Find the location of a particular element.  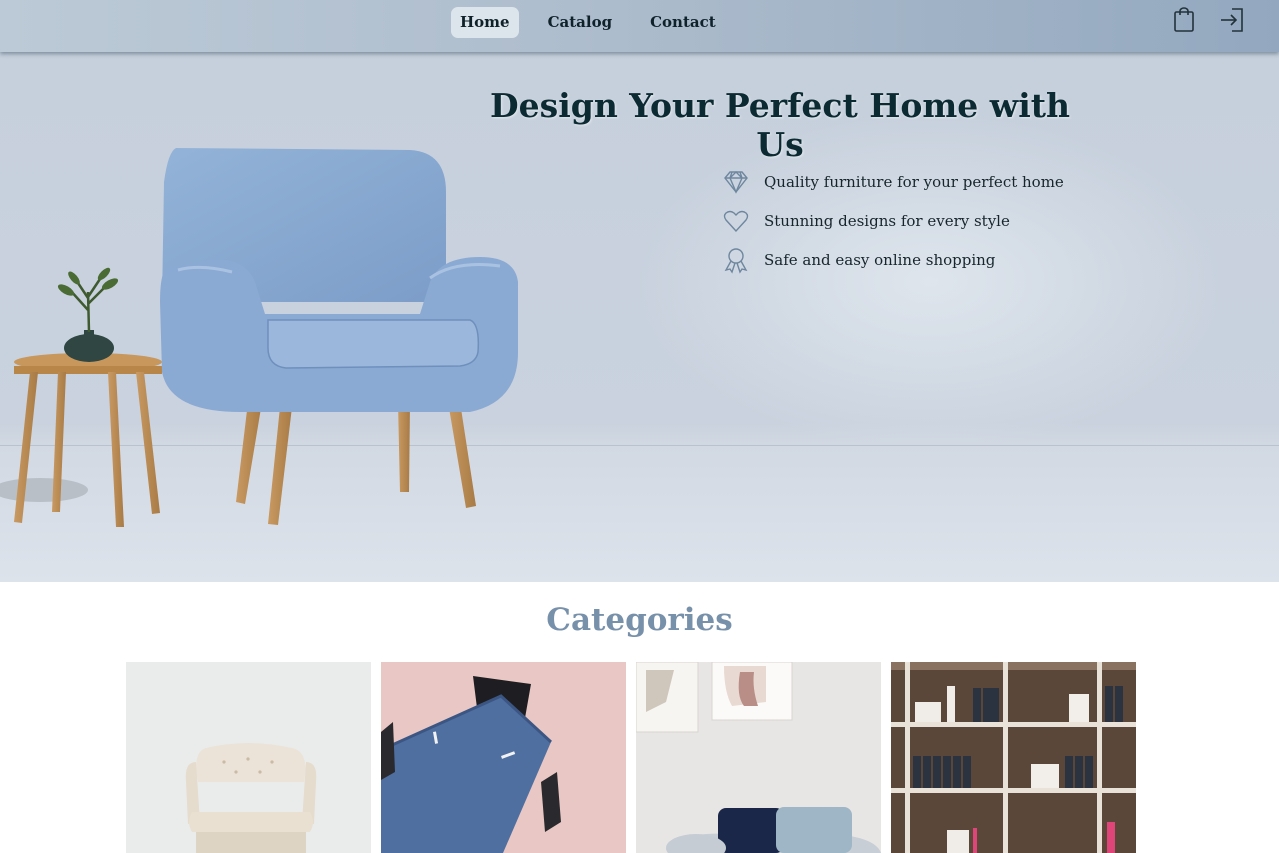

category-card-armchairs is located at coordinates (248, 757).